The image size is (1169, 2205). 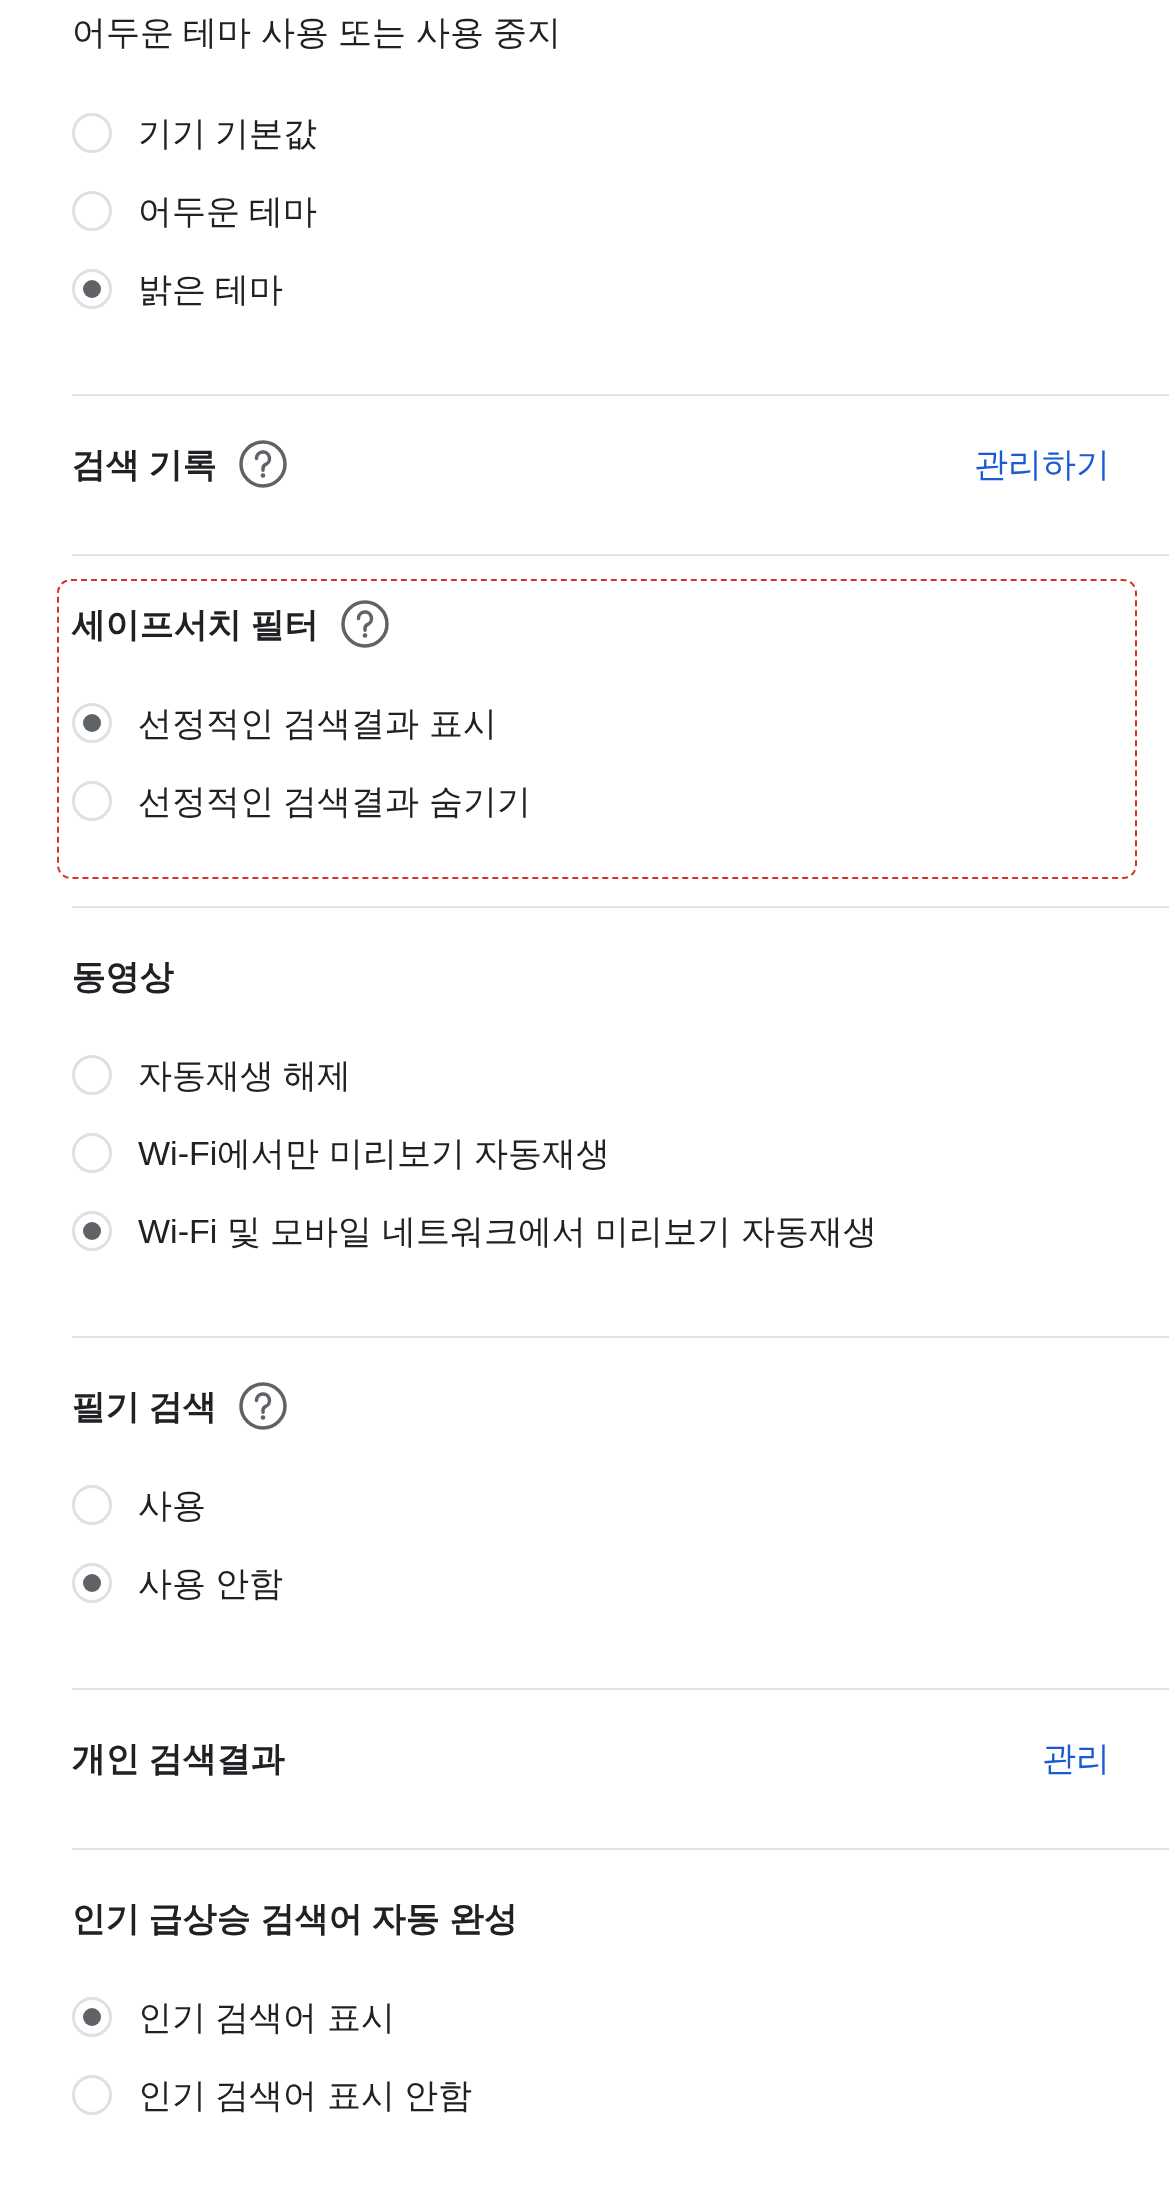 What do you see at coordinates (1042, 464) in the screenshot?
I see `manage-link: 관리하기` at bounding box center [1042, 464].